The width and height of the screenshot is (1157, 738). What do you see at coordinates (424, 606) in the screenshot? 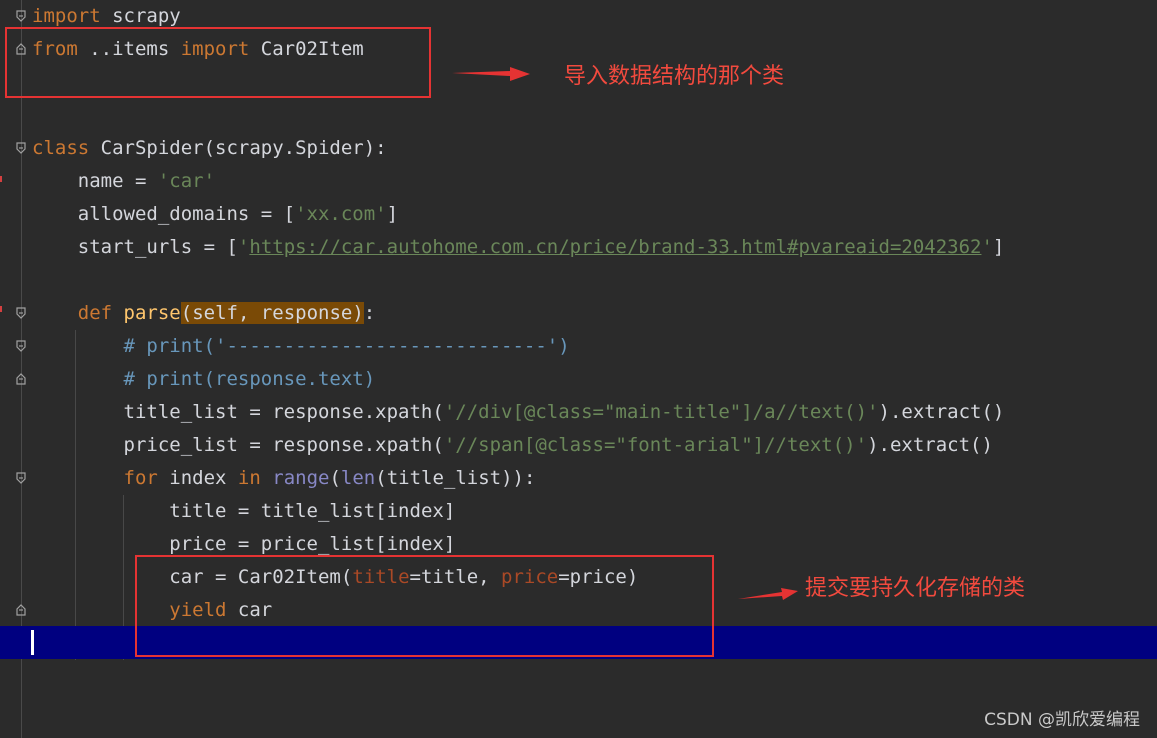
I see `yield-highlight-box` at bounding box center [424, 606].